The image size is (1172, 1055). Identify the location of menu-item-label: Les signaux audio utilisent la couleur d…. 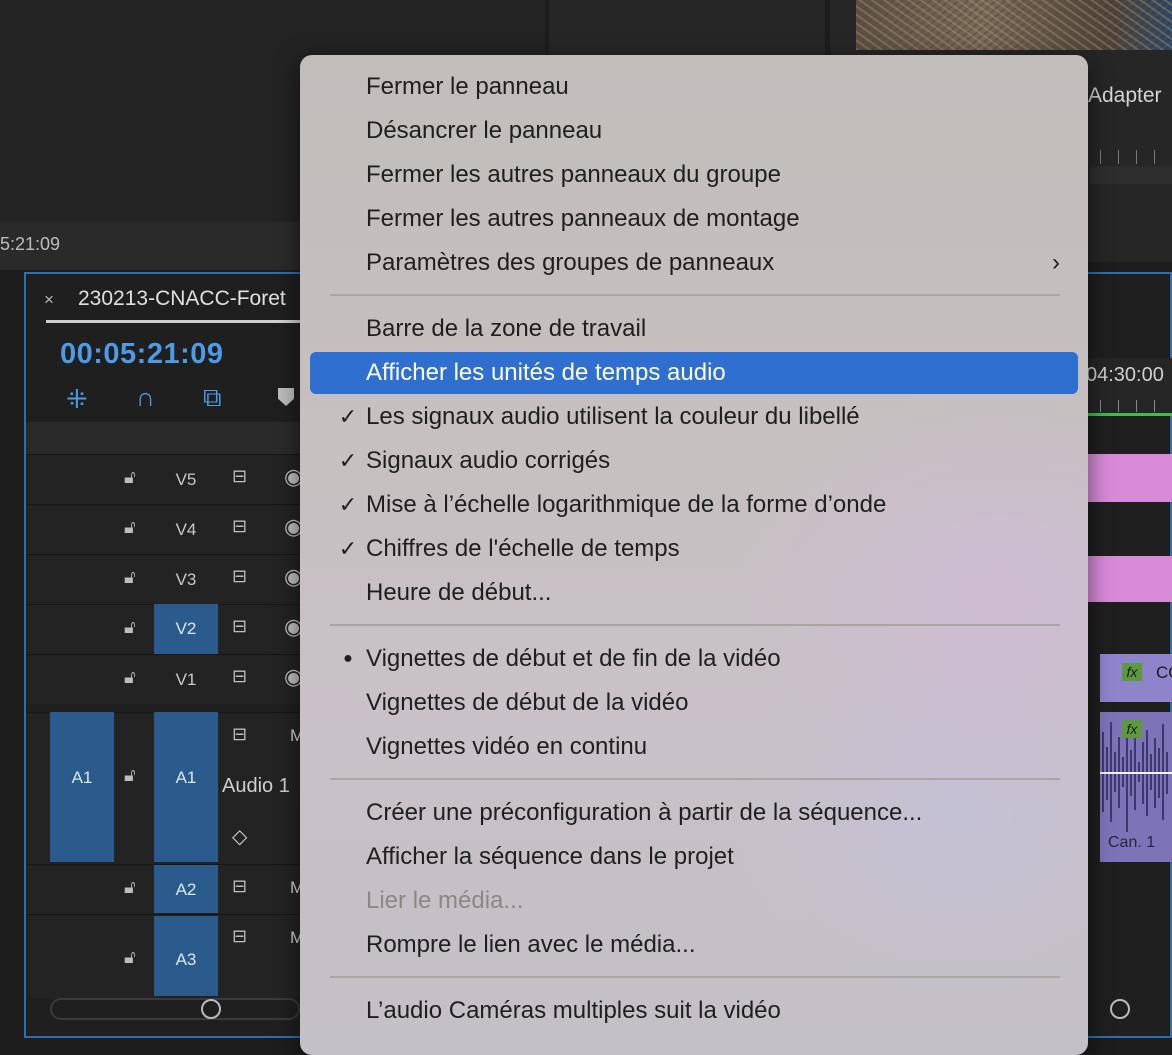
(613, 416).